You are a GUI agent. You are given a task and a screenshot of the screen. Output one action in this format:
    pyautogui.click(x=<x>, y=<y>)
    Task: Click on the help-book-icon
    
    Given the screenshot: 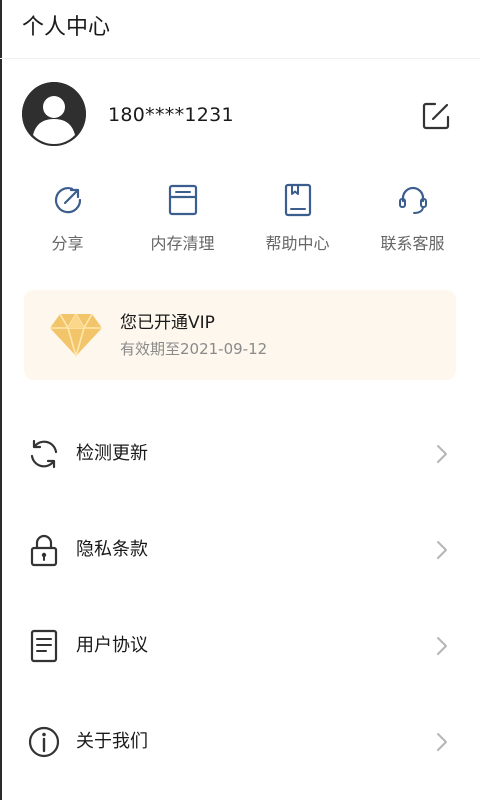 What is the action you would take?
    pyautogui.click(x=298, y=200)
    